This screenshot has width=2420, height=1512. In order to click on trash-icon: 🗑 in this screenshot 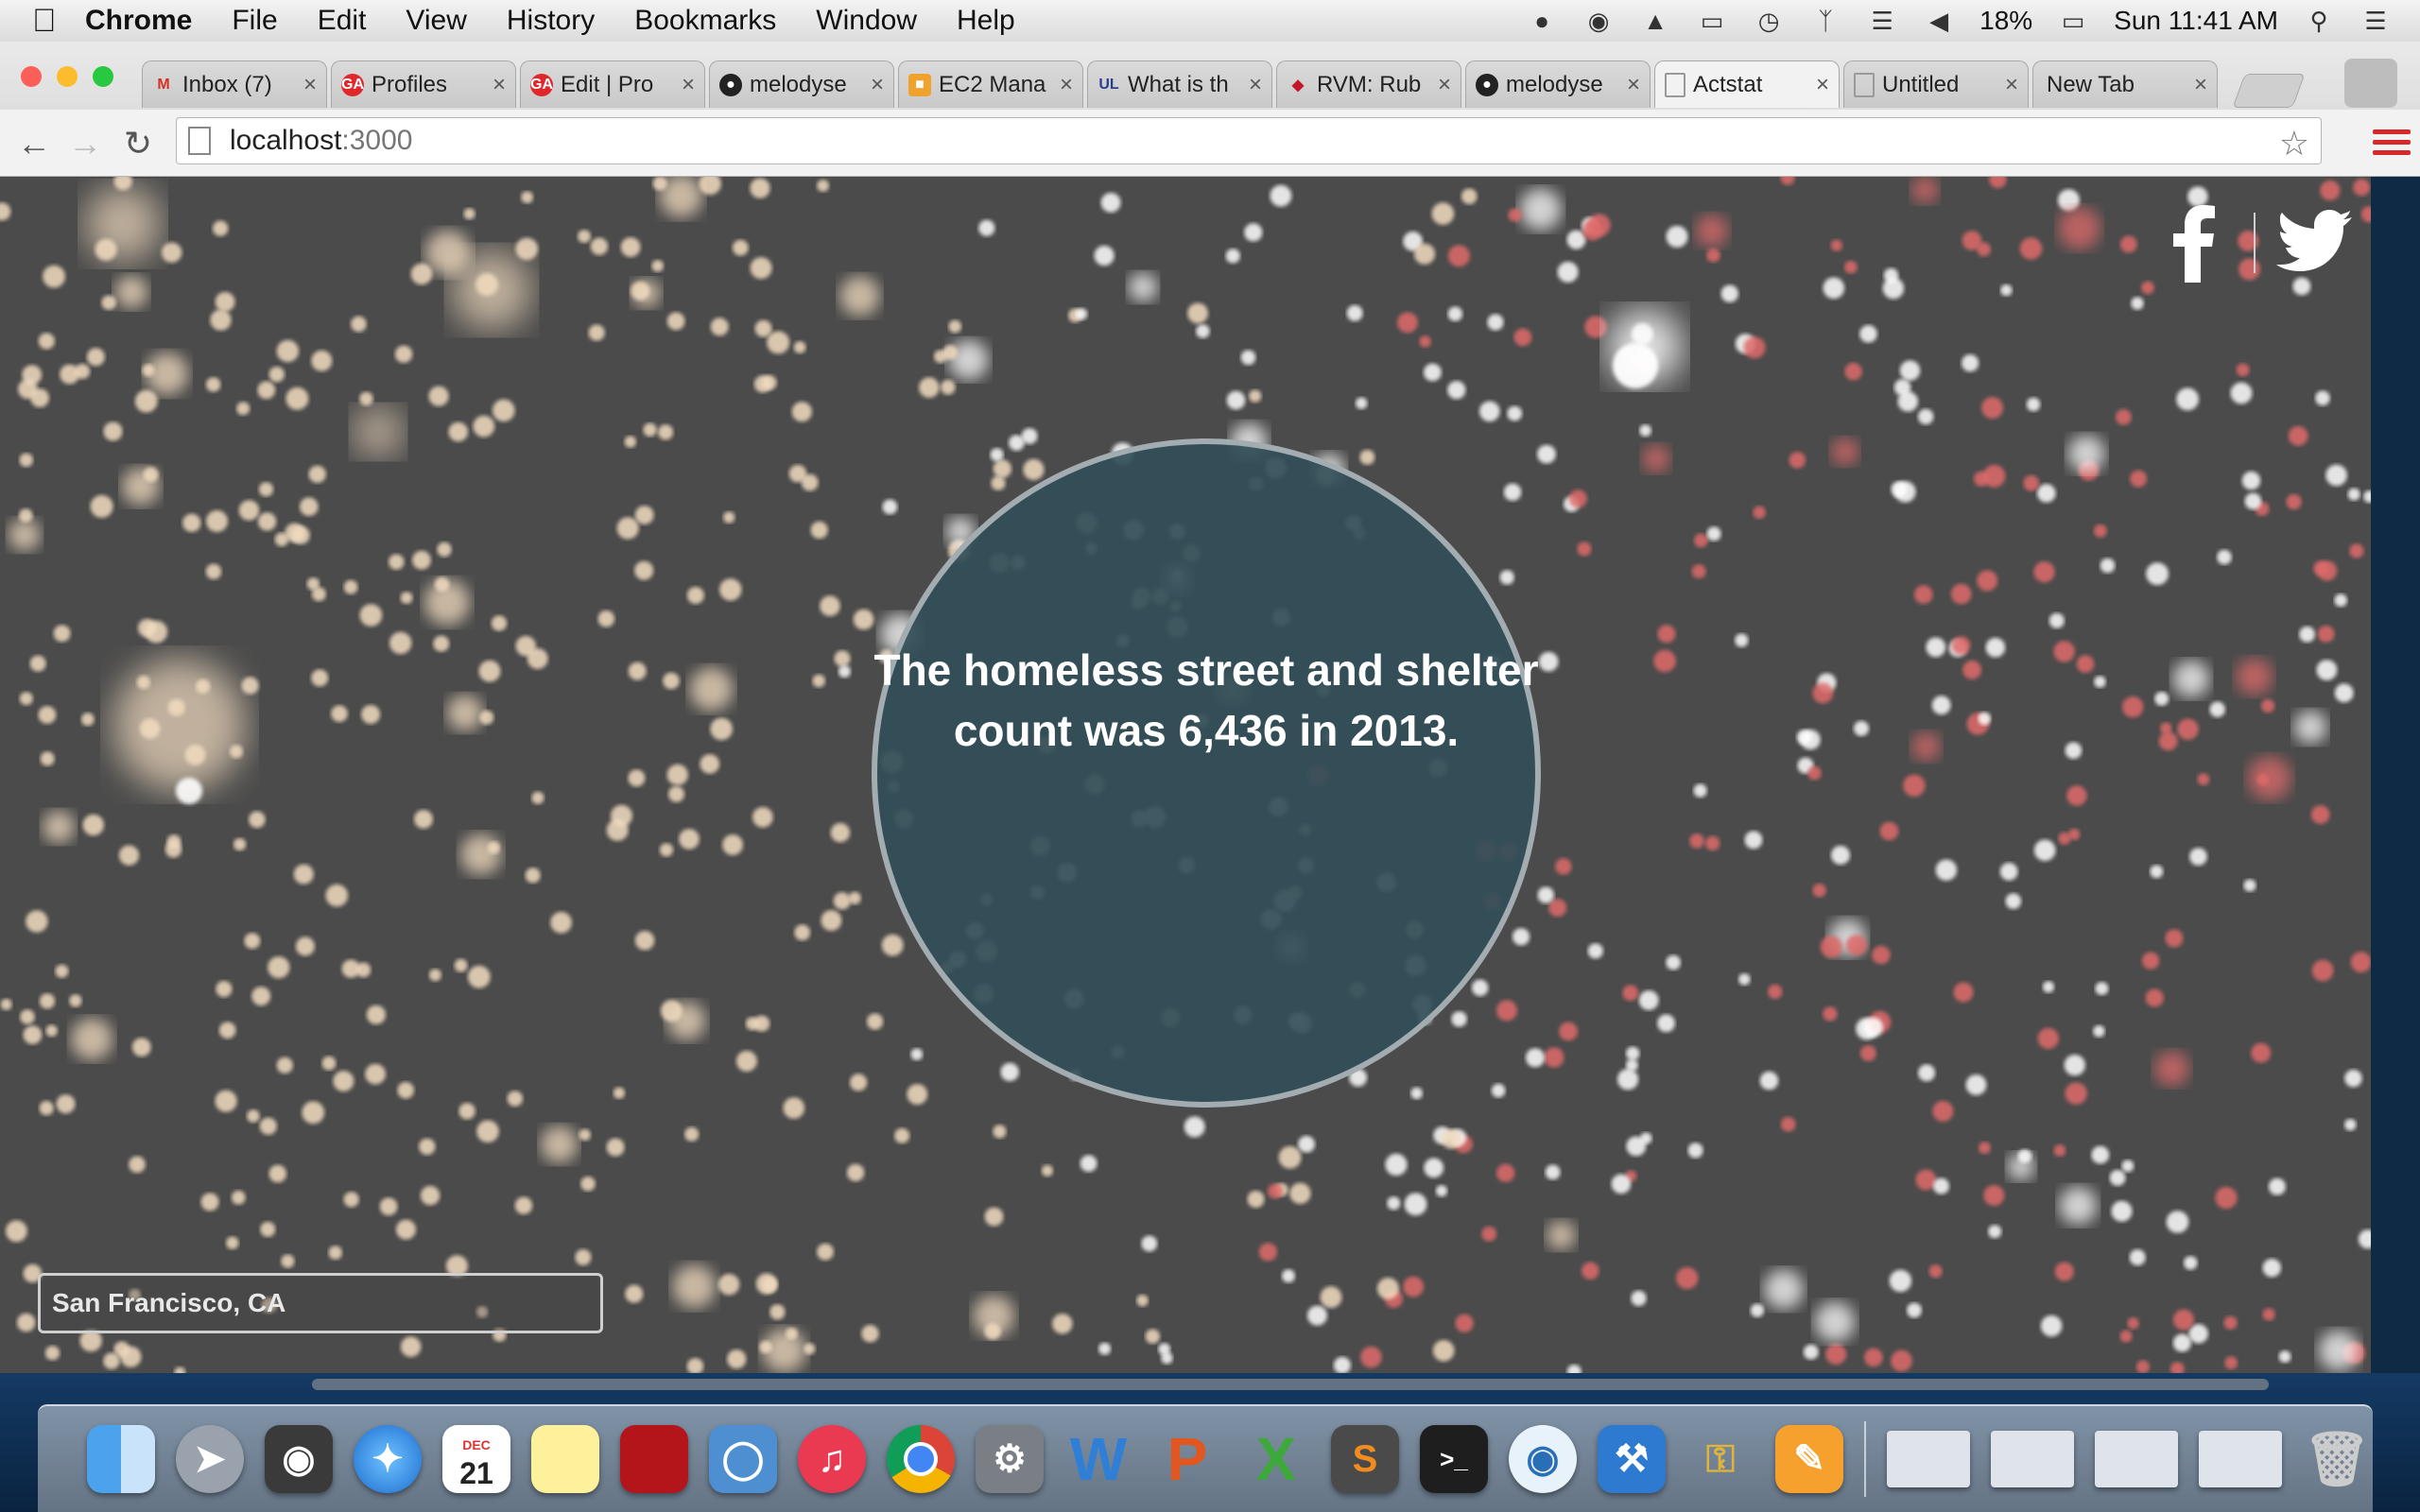, I will do `click(2337, 1459)`.